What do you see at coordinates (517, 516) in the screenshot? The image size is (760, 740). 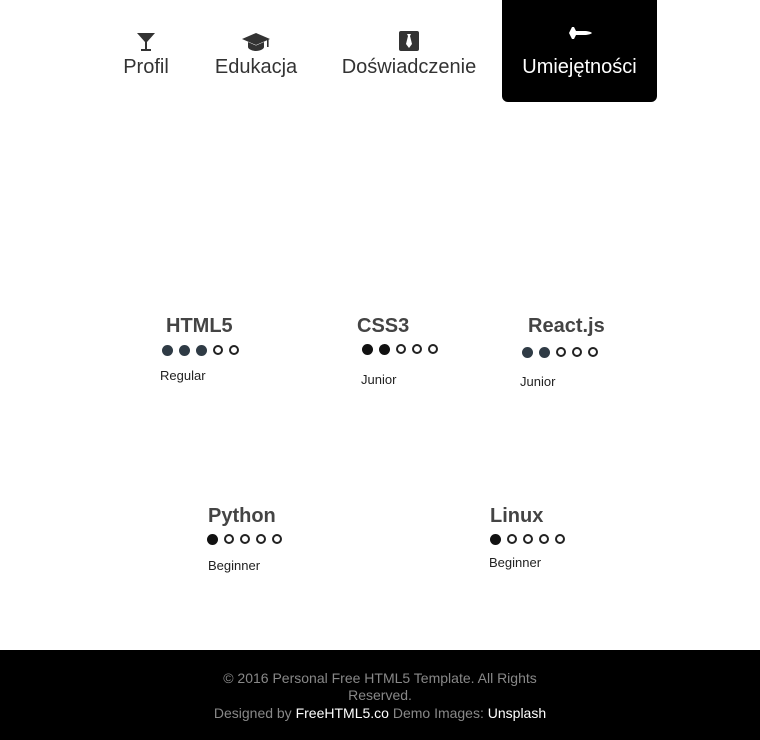 I see `skill-name: Linux` at bounding box center [517, 516].